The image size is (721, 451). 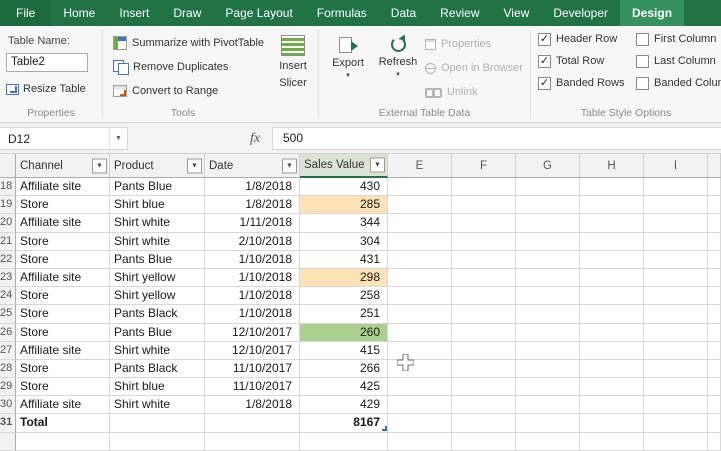 What do you see at coordinates (170, 67) in the screenshot?
I see `remove-duplicates-button: Remove Duplicates` at bounding box center [170, 67].